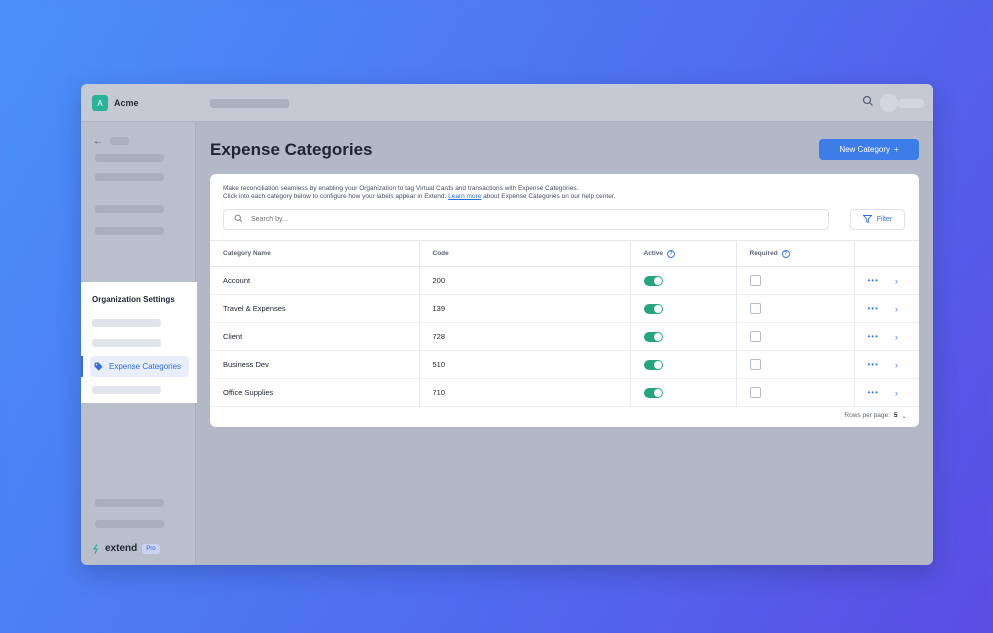  I want to click on table-row: Travel & Expenses 139 ••• ›, so click(564, 308).